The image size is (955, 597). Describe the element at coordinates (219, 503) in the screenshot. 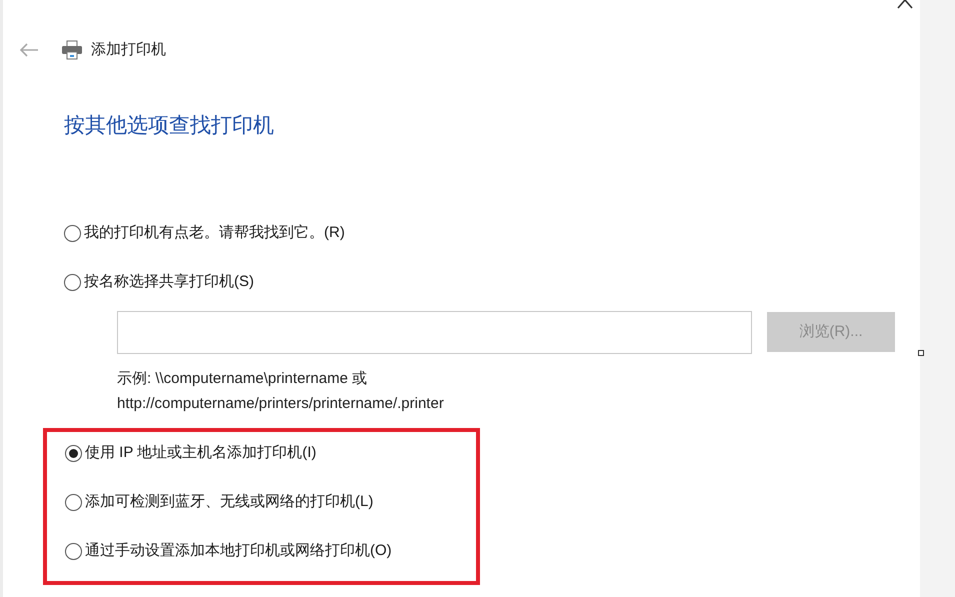

I see `radio-option: 添加可检测到蓝牙、无线或网络的打印机(L)` at that location.